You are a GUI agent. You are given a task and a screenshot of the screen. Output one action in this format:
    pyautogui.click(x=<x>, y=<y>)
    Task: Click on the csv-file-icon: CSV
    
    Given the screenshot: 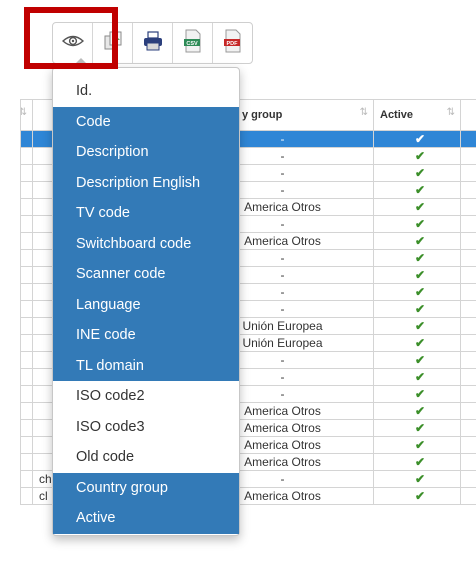 What is the action you would take?
    pyautogui.click(x=193, y=43)
    